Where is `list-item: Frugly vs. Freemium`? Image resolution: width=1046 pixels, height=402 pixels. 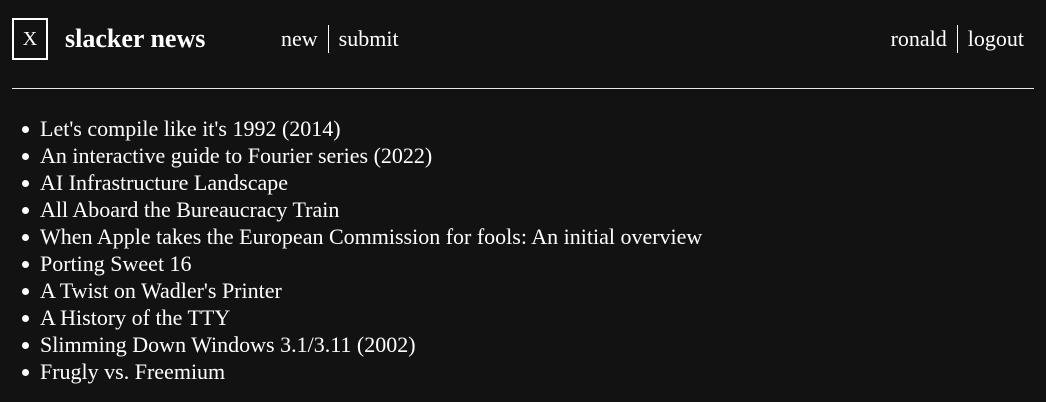 list-item: Frugly vs. Freemium is located at coordinates (362, 371).